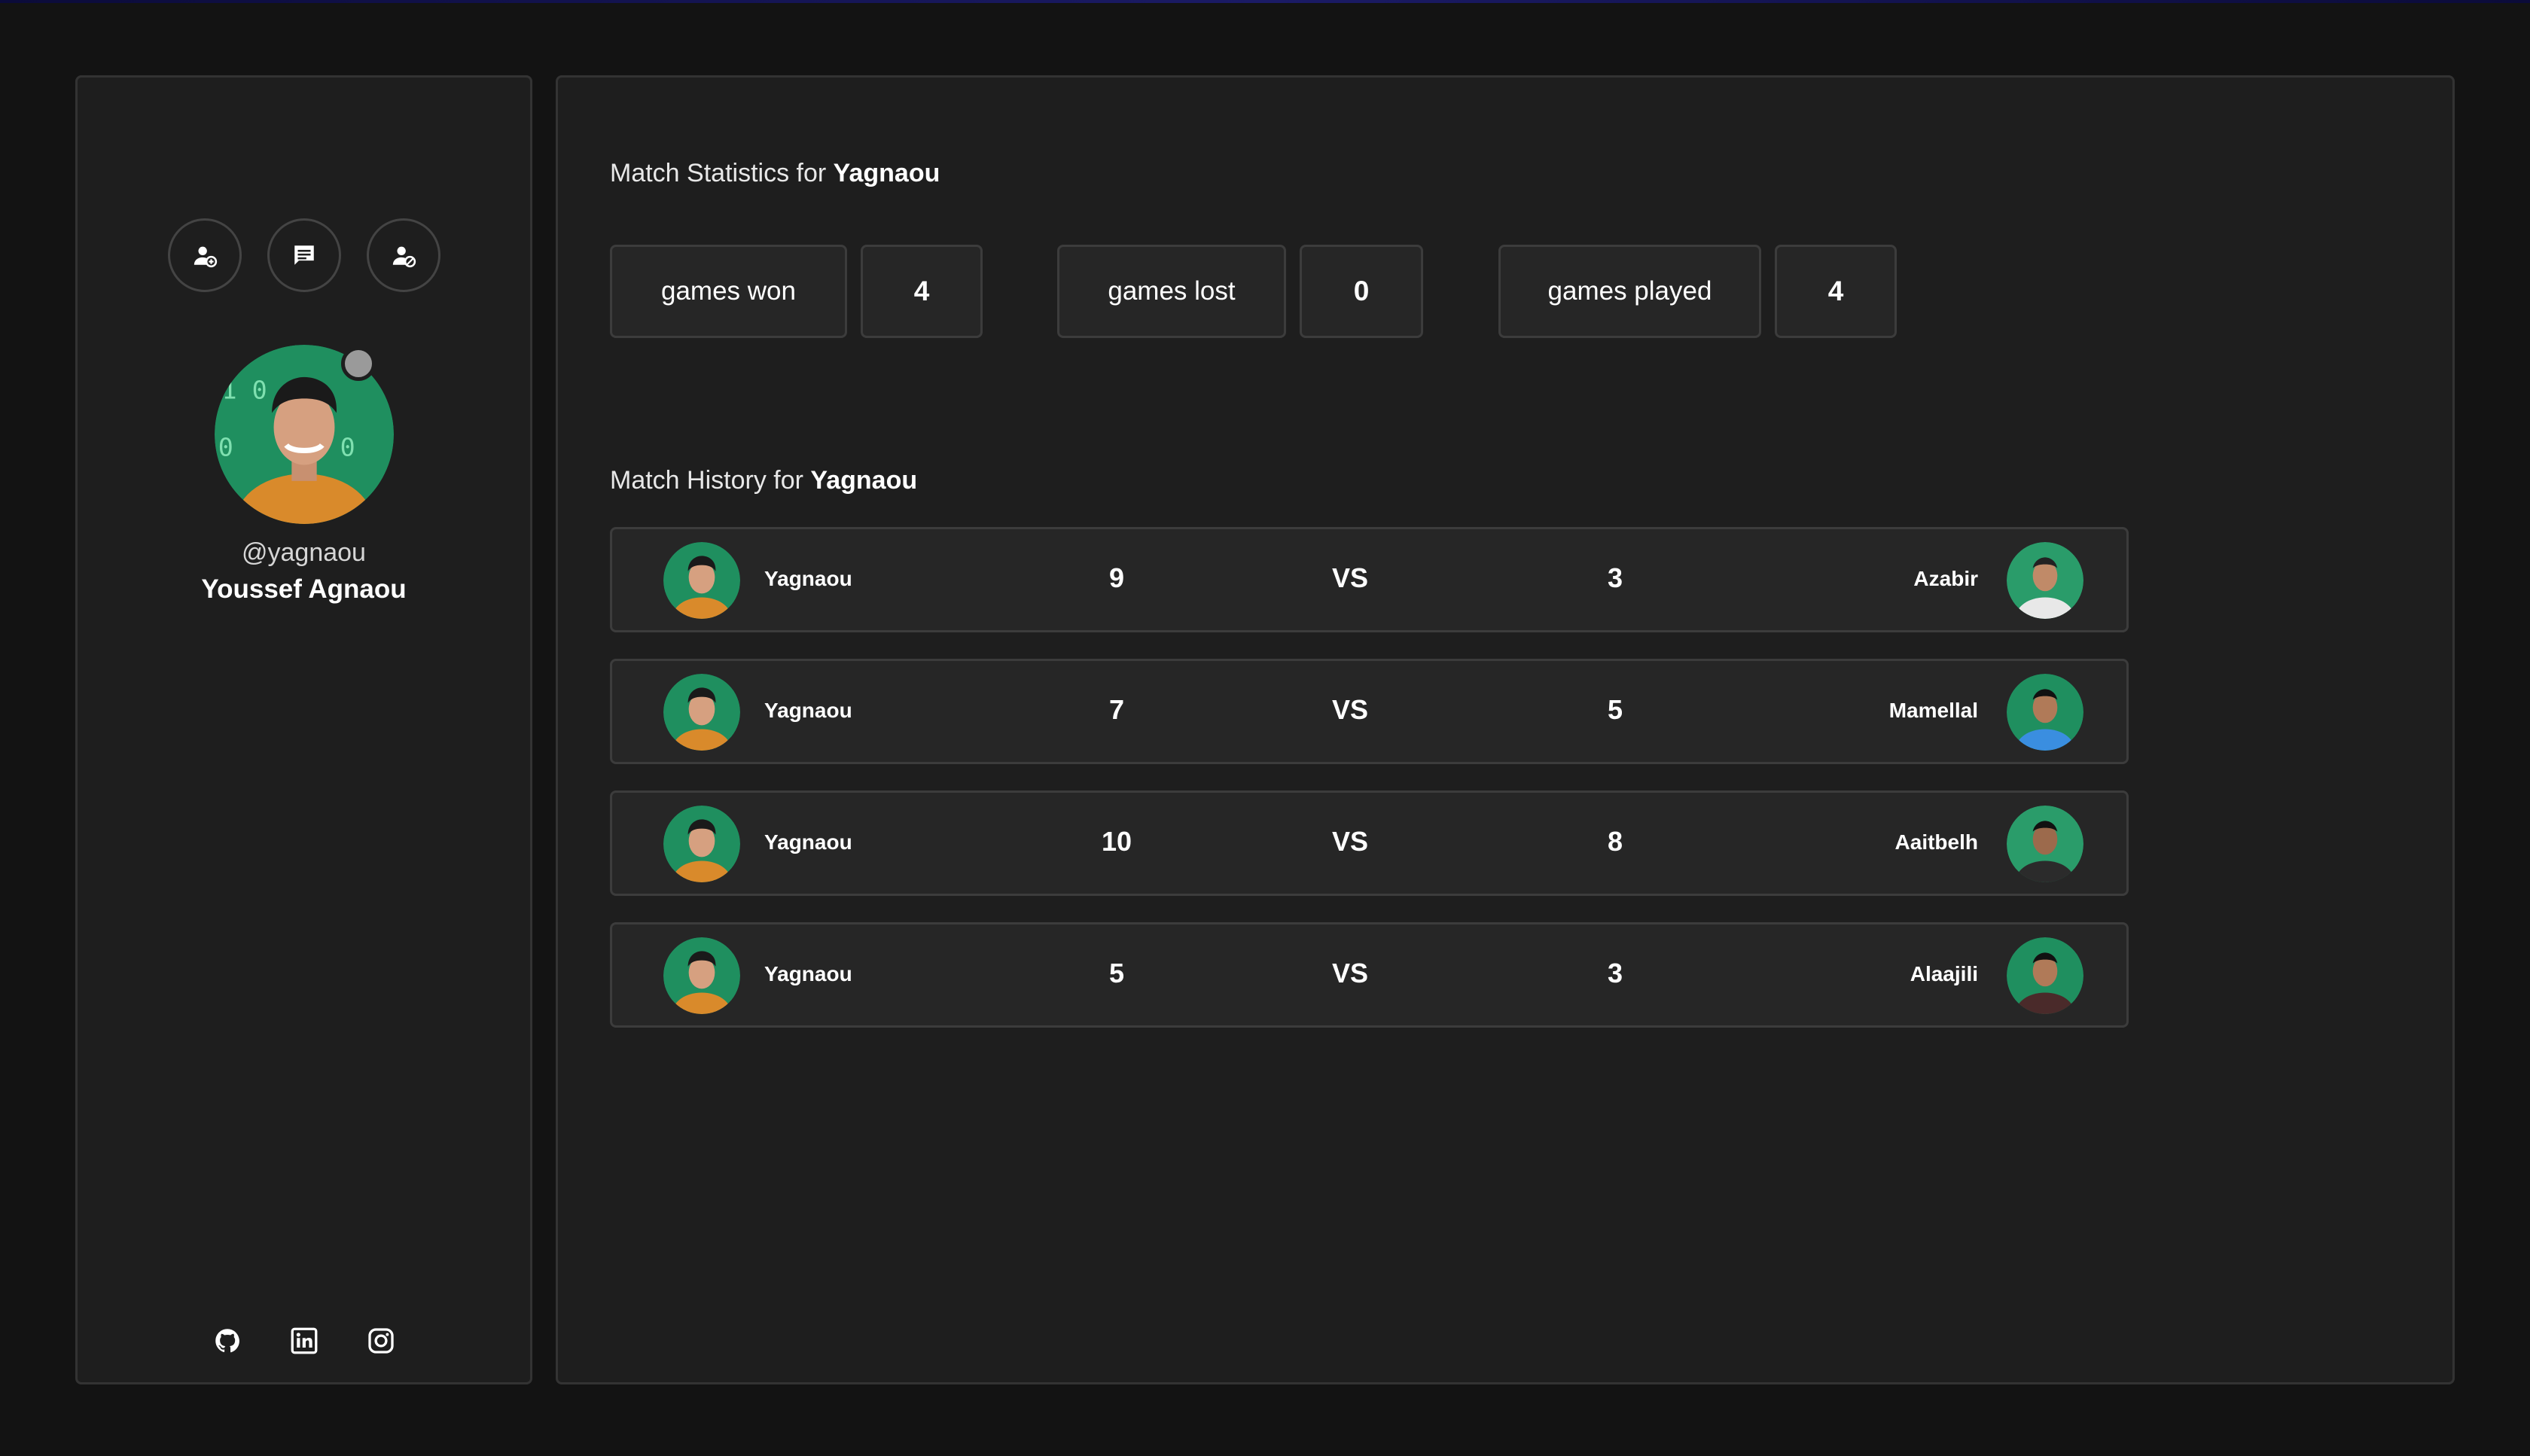 This screenshot has width=2530, height=1456. I want to click on profile-actions, so click(304, 255).